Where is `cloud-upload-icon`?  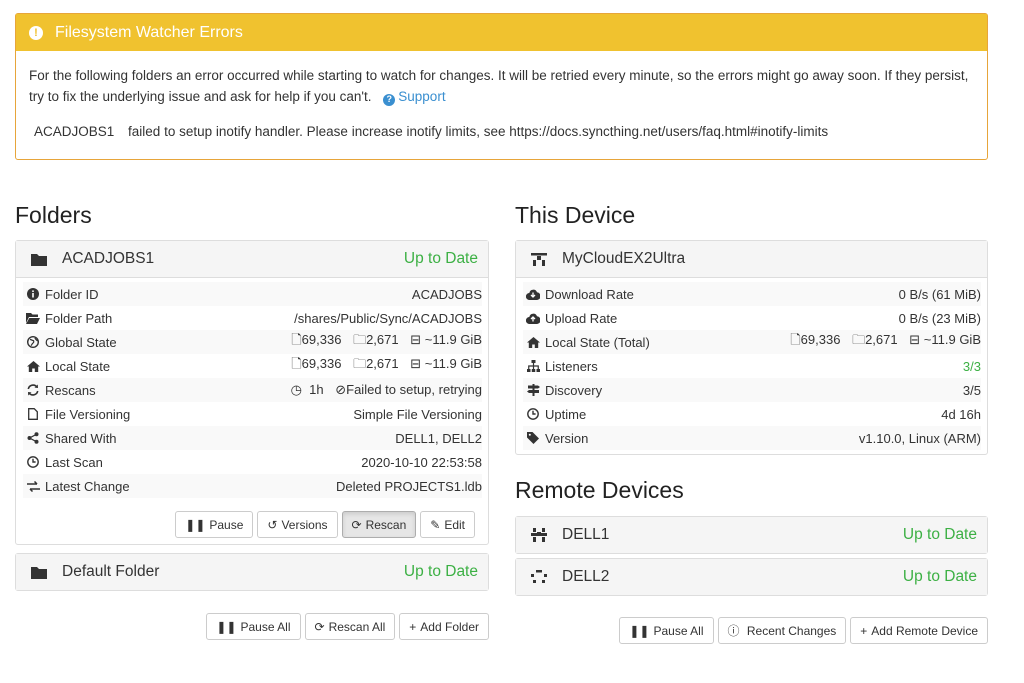
cloud-upload-icon is located at coordinates (533, 318).